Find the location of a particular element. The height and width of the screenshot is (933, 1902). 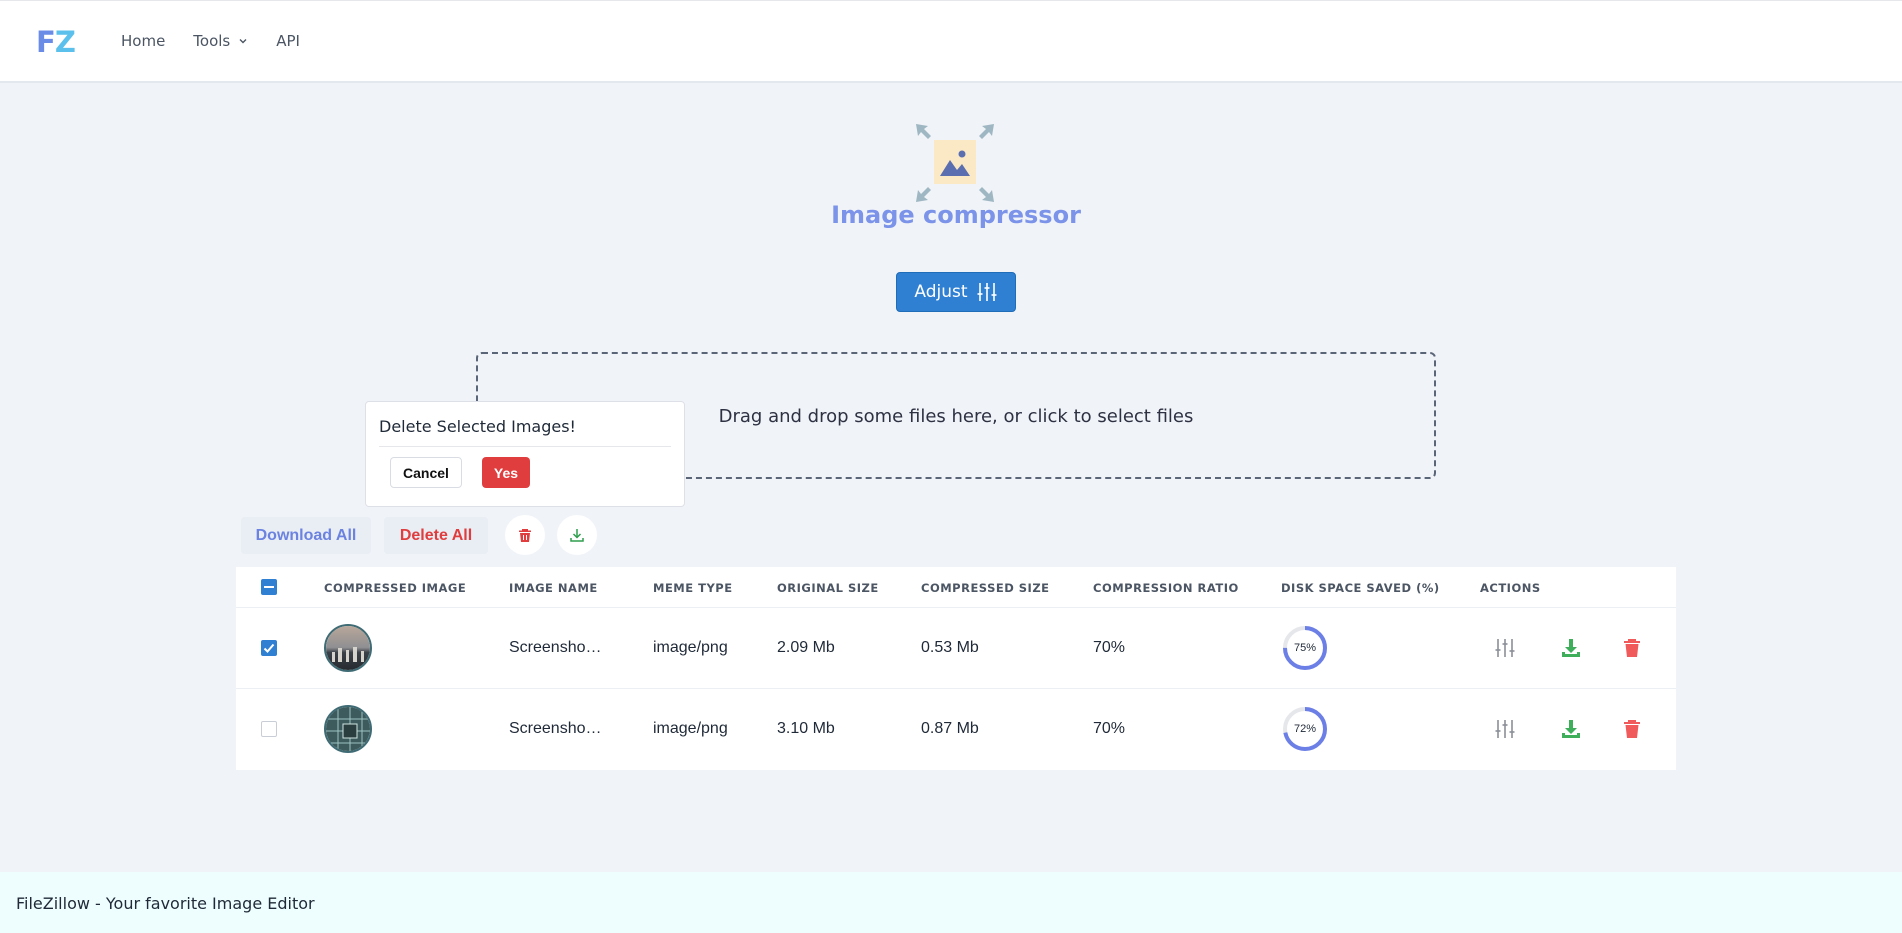

nav-api: API is located at coordinates (288, 41).